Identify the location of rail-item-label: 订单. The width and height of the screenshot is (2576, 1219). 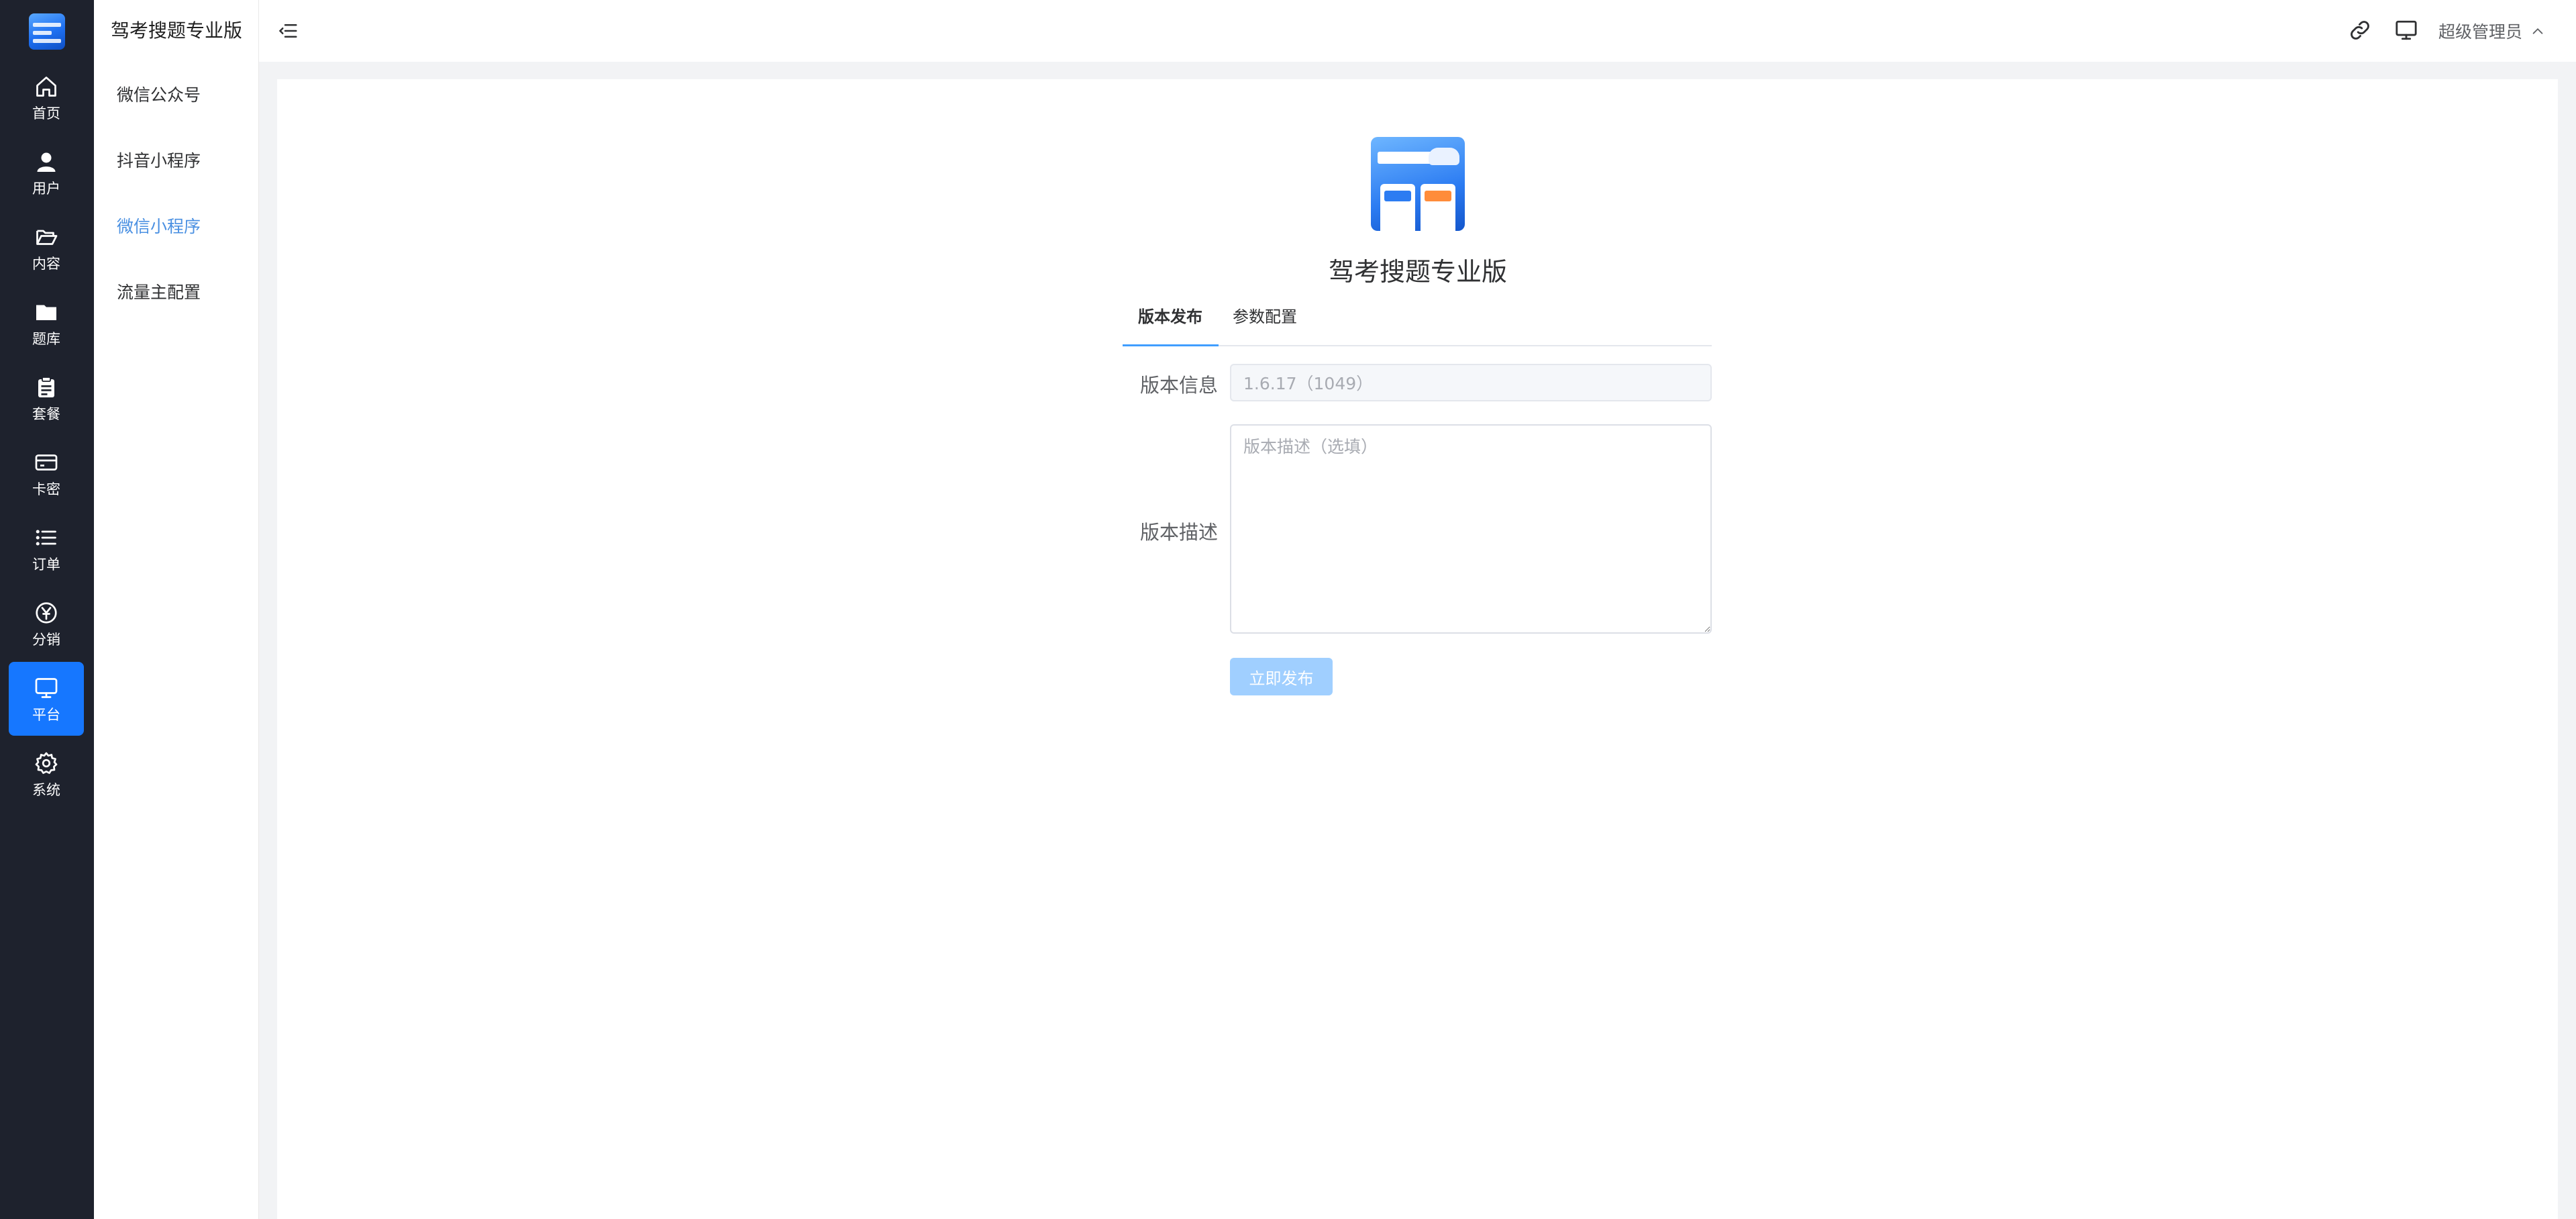
(46, 564).